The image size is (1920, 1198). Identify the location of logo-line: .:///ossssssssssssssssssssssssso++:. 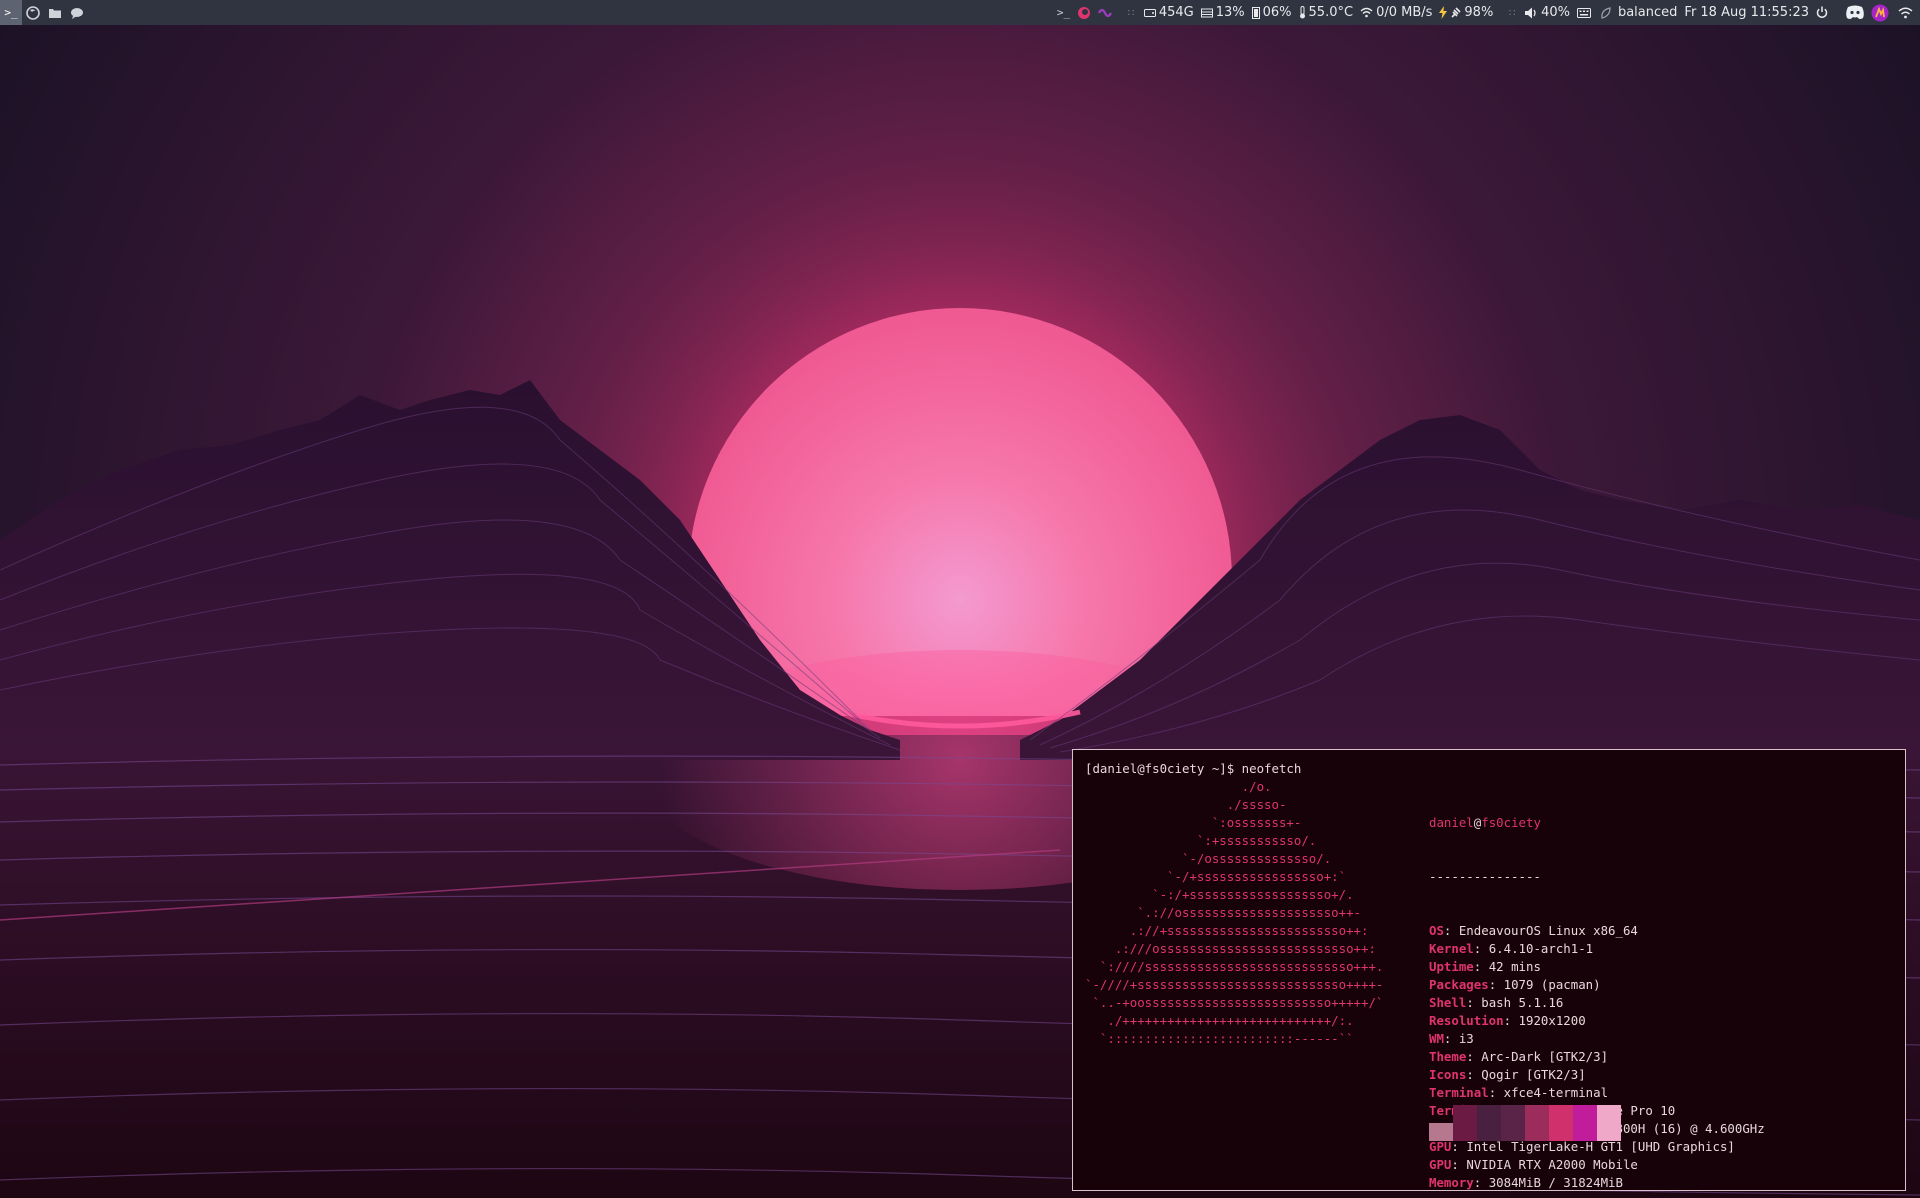
(1230, 948).